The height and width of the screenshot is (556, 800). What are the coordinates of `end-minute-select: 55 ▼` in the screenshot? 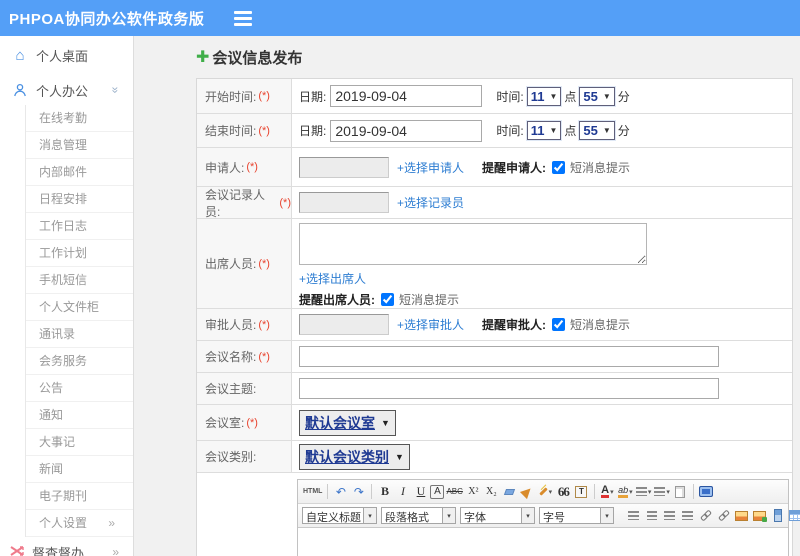 It's located at (597, 130).